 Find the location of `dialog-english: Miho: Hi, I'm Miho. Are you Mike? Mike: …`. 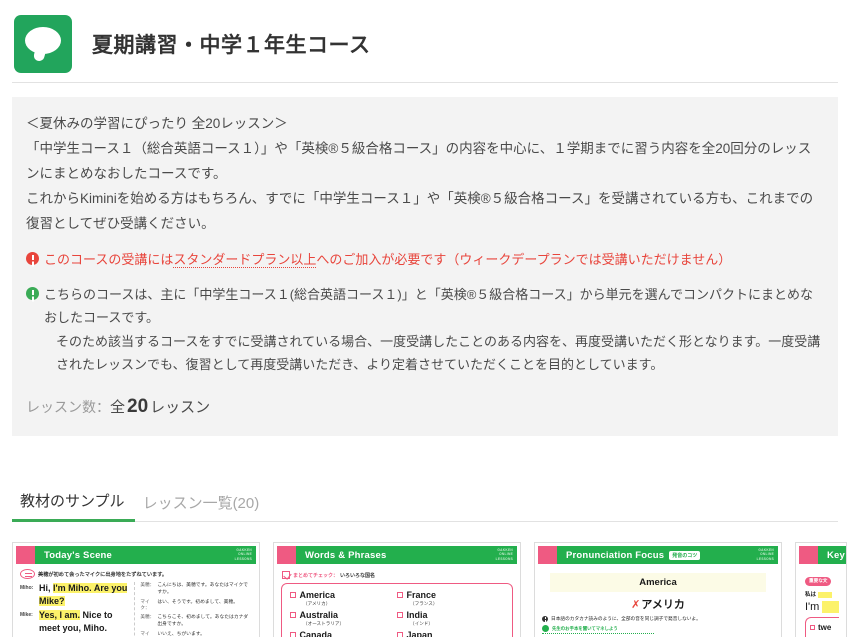

dialog-english: Miho: Hi, I'm Miho. Are you Mike? Mike: … is located at coordinates (78, 609).